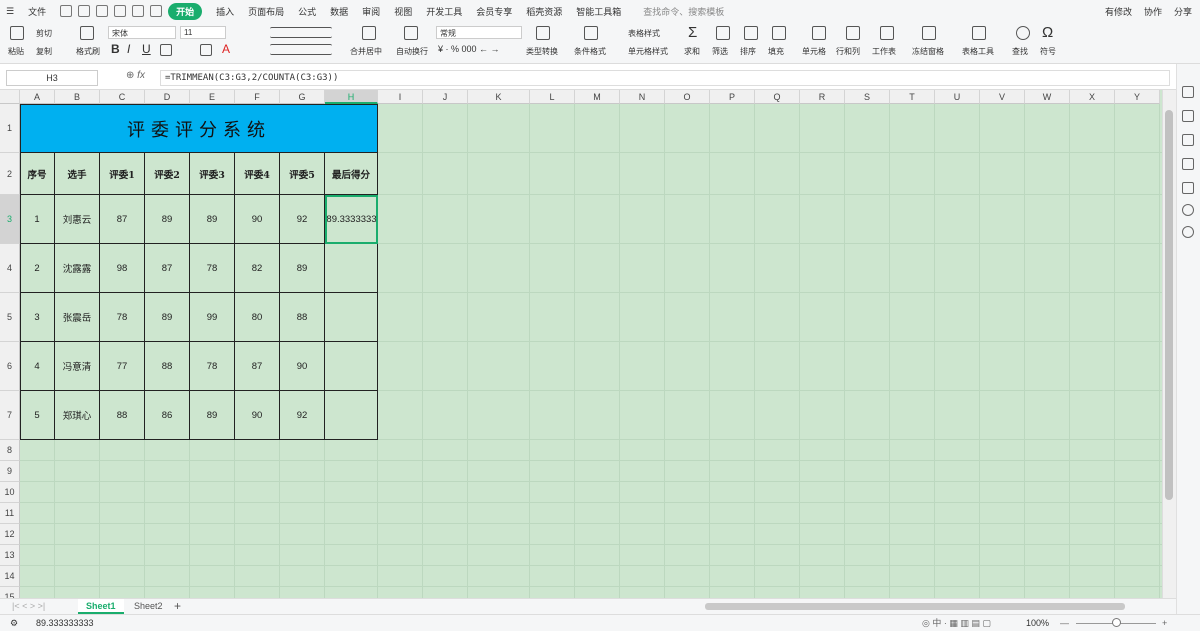  Describe the element at coordinates (400, 97) in the screenshot. I see `column-header-I: I` at that location.